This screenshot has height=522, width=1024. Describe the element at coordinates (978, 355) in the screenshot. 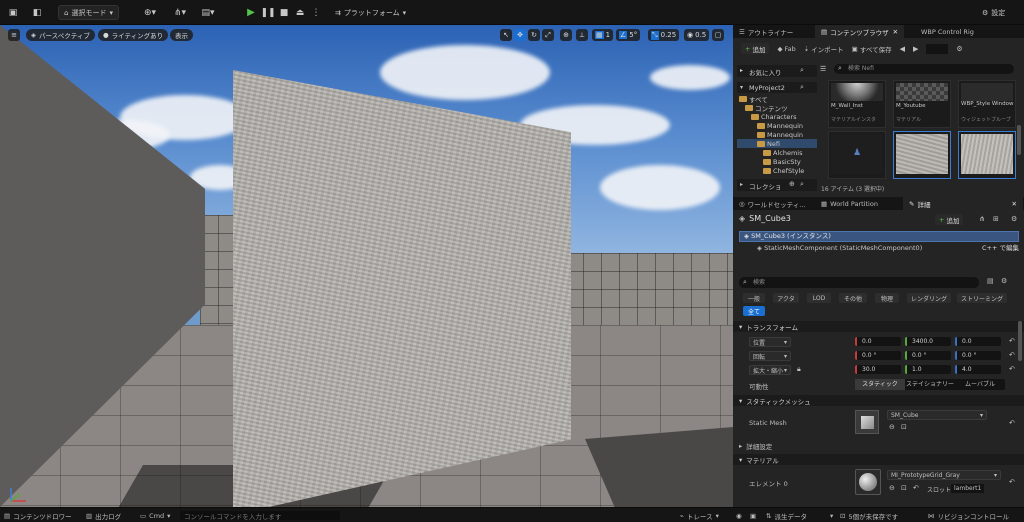

I see `rotation-z-input: 0.0 °` at that location.